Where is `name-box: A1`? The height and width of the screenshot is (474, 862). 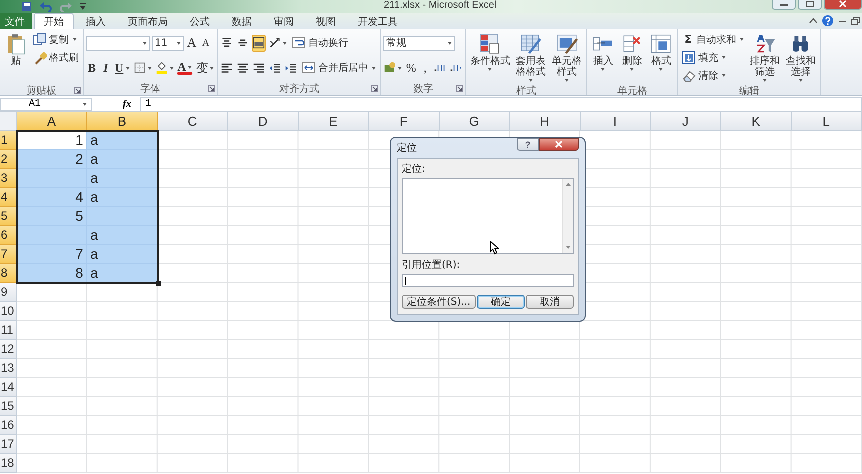
name-box: A1 is located at coordinates (46, 104).